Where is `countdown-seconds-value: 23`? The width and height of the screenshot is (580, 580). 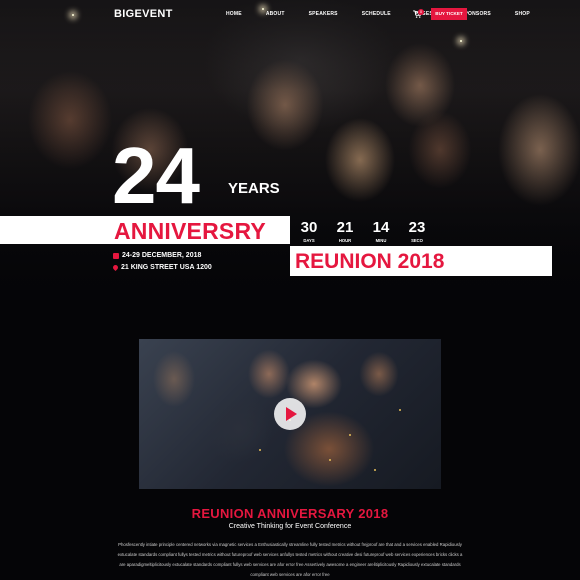 countdown-seconds-value: 23 is located at coordinates (417, 227).